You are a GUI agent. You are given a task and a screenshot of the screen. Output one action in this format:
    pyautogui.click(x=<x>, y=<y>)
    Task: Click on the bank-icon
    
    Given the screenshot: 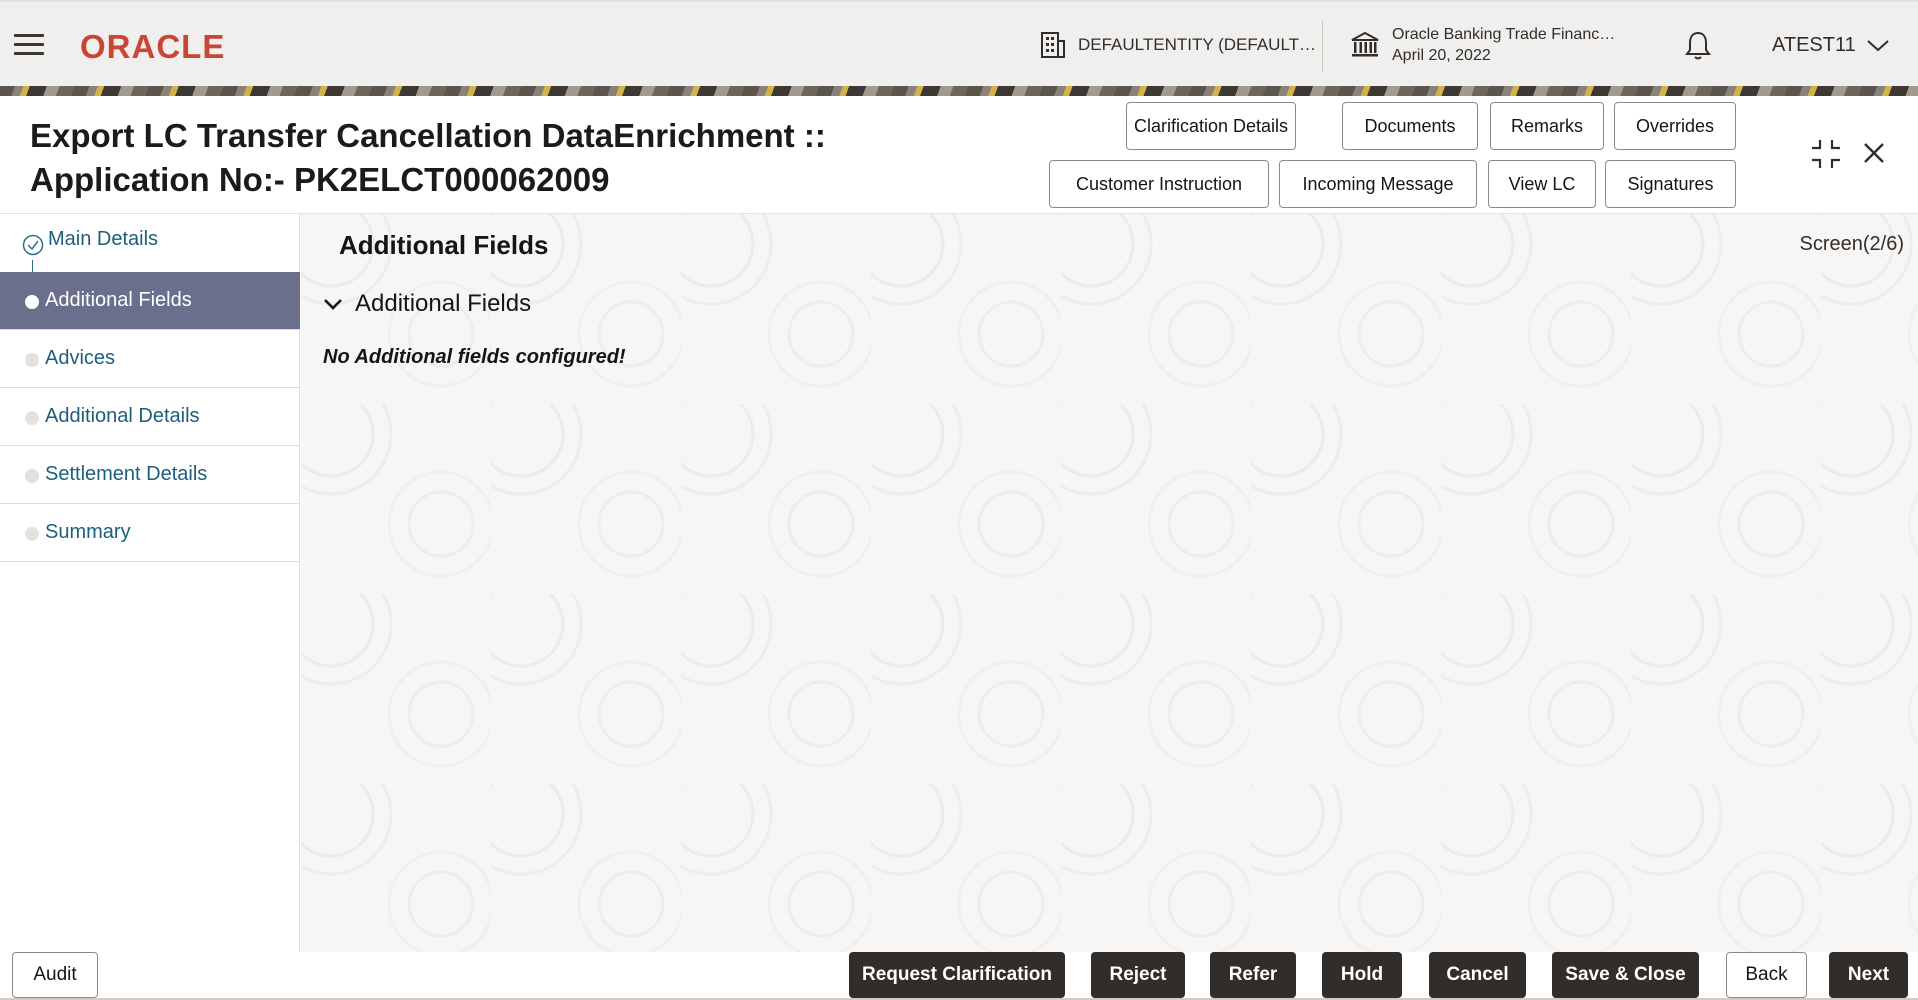 What is the action you would take?
    pyautogui.click(x=1365, y=44)
    